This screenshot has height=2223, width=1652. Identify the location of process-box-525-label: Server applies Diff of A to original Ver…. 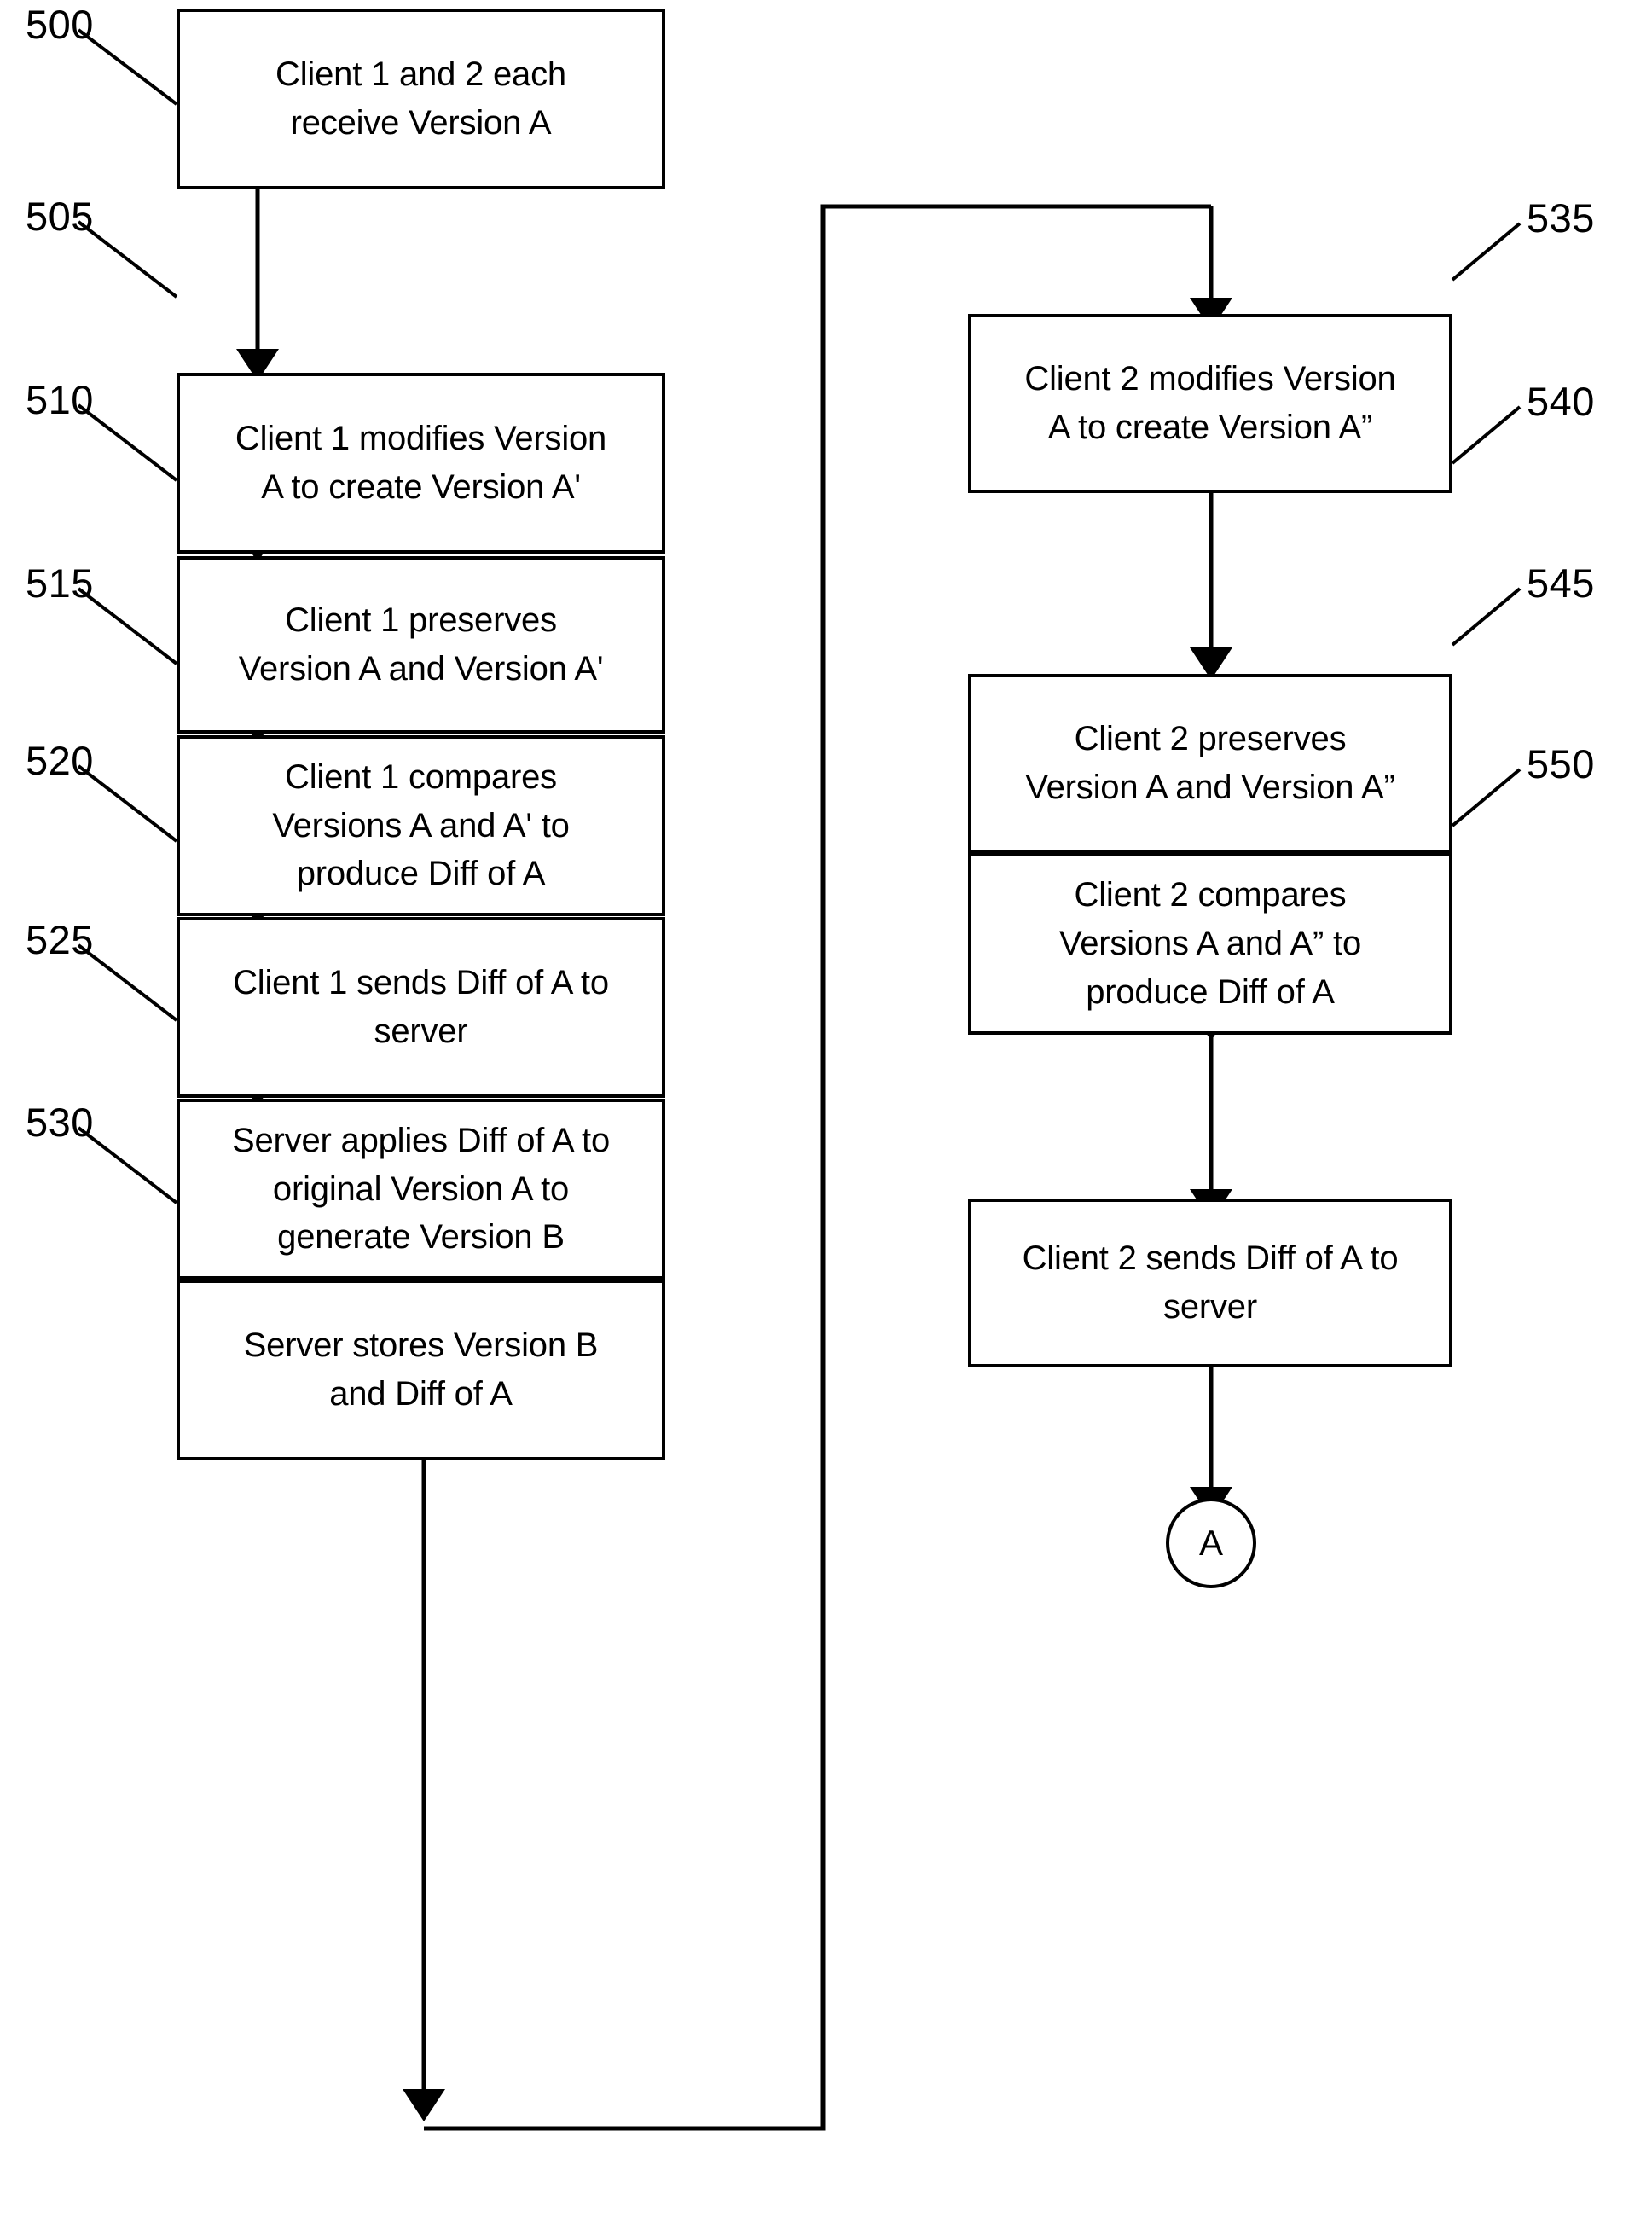
(421, 1189).